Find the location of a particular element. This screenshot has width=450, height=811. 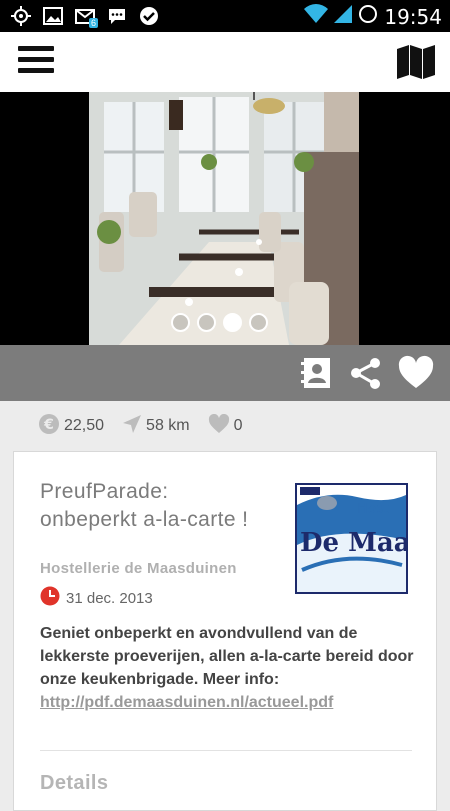

likes-value: 0 is located at coordinates (238, 425).